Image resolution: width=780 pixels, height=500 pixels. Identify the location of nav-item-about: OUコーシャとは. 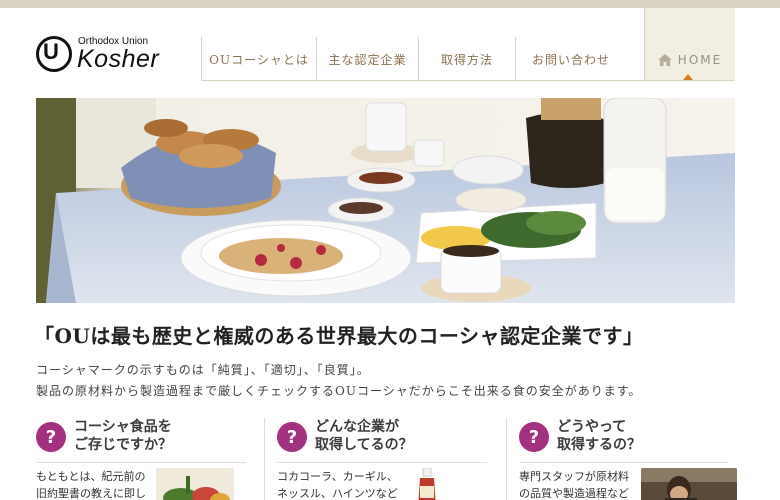
(258, 59).